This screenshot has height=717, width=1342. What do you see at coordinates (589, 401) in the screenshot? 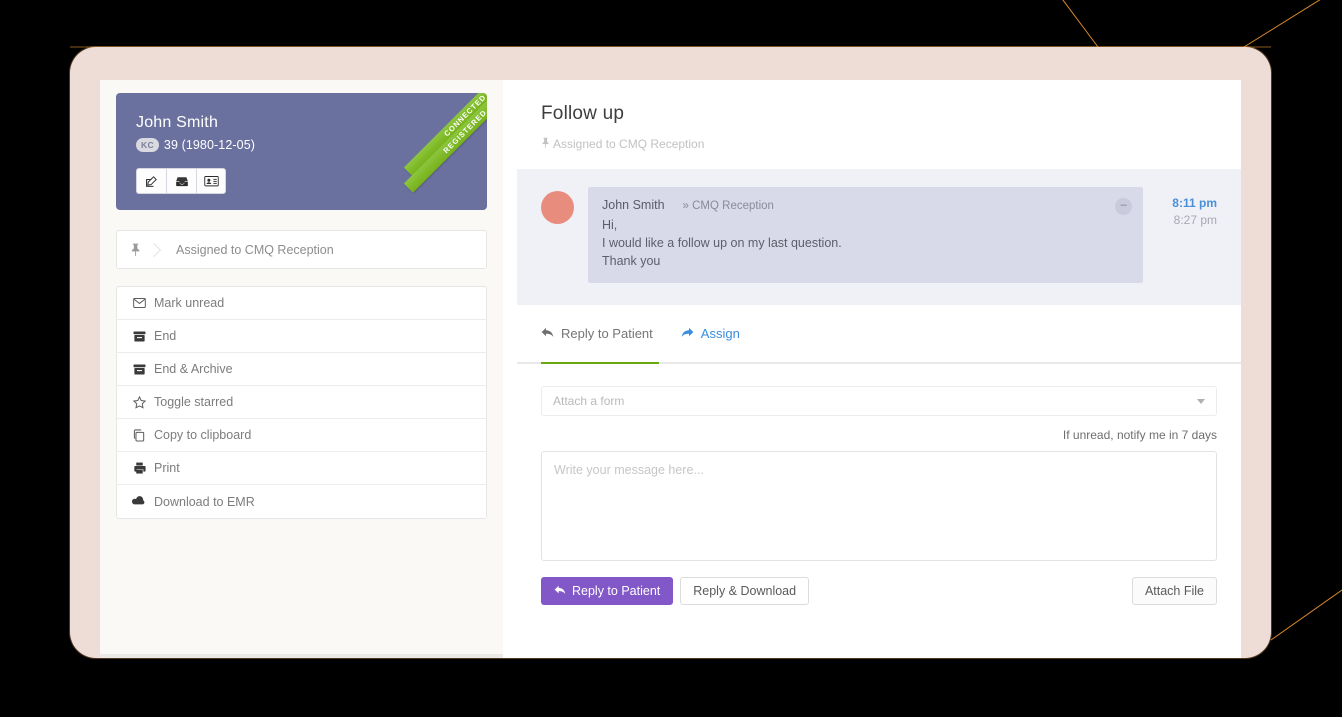
I see `attach-form-placeholder: Attach a form` at bounding box center [589, 401].